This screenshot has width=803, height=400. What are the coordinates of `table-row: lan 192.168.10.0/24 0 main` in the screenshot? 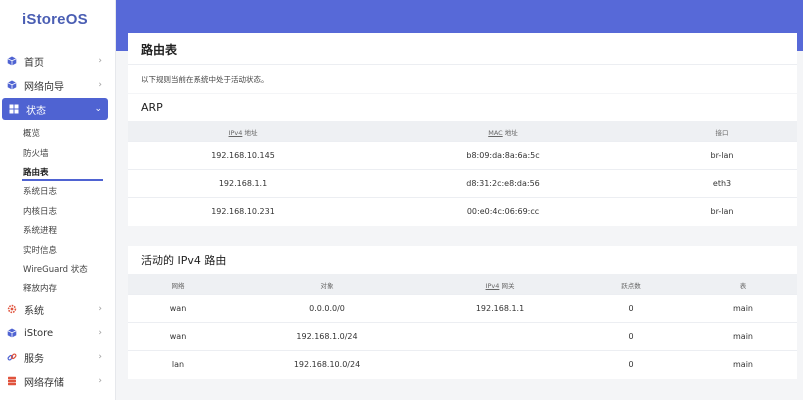 It's located at (462, 364).